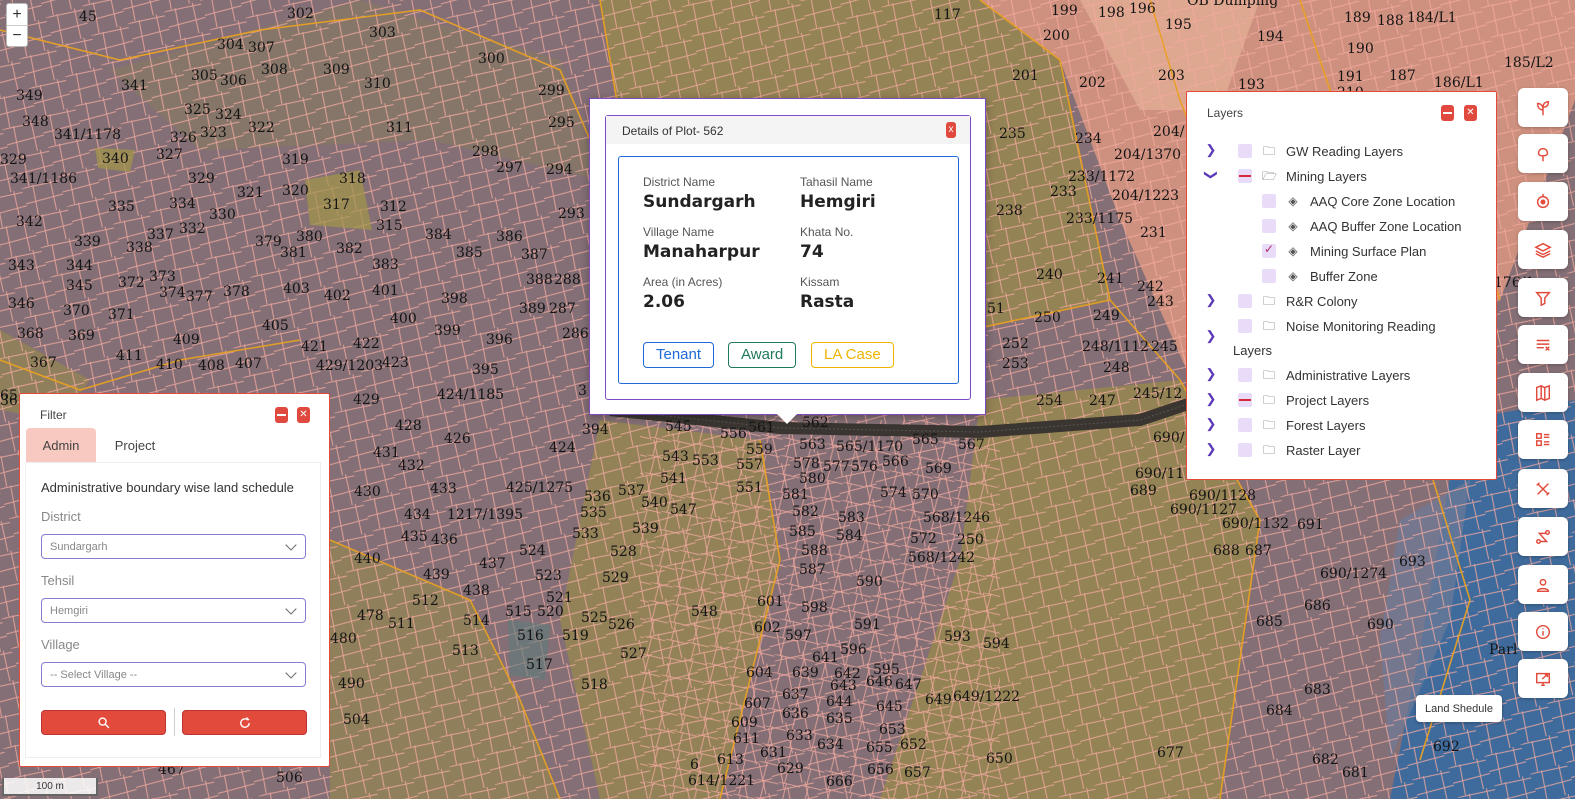 The image size is (1575, 799). I want to click on plot-number-label: 691, so click(1310, 525).